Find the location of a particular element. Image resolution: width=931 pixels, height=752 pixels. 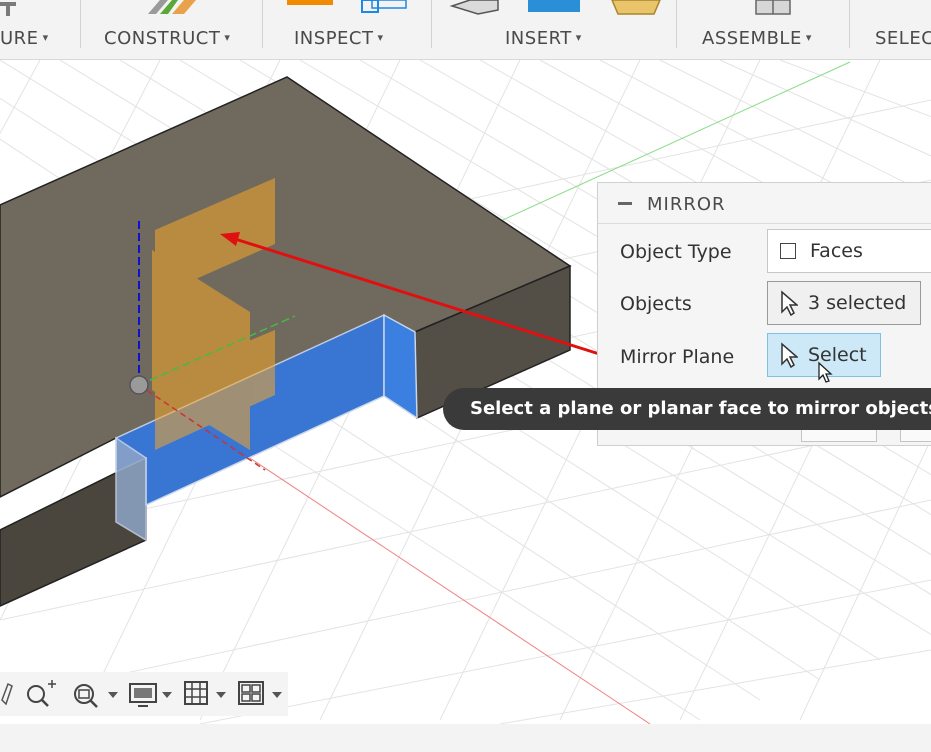

mirror-plane-label: Mirror Plane is located at coordinates (677, 357).